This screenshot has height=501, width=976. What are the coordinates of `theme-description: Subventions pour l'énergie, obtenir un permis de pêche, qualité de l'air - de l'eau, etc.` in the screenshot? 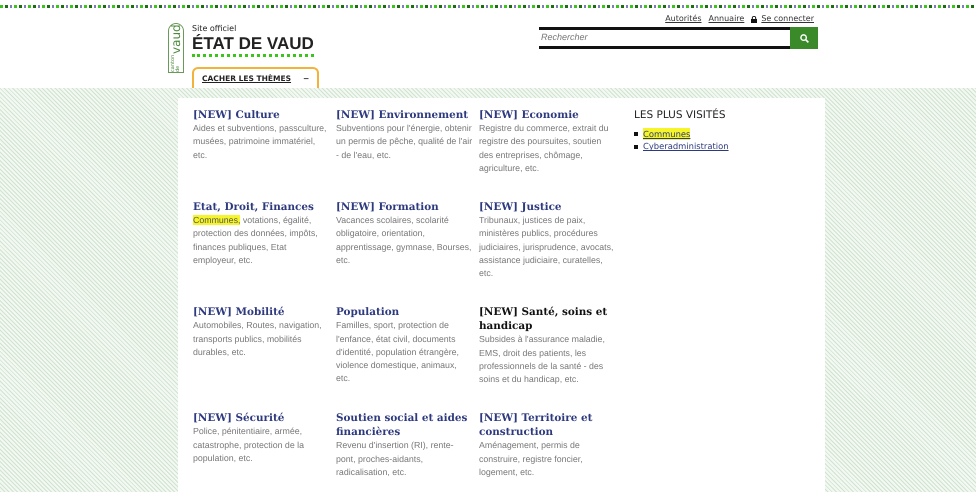 It's located at (405, 142).